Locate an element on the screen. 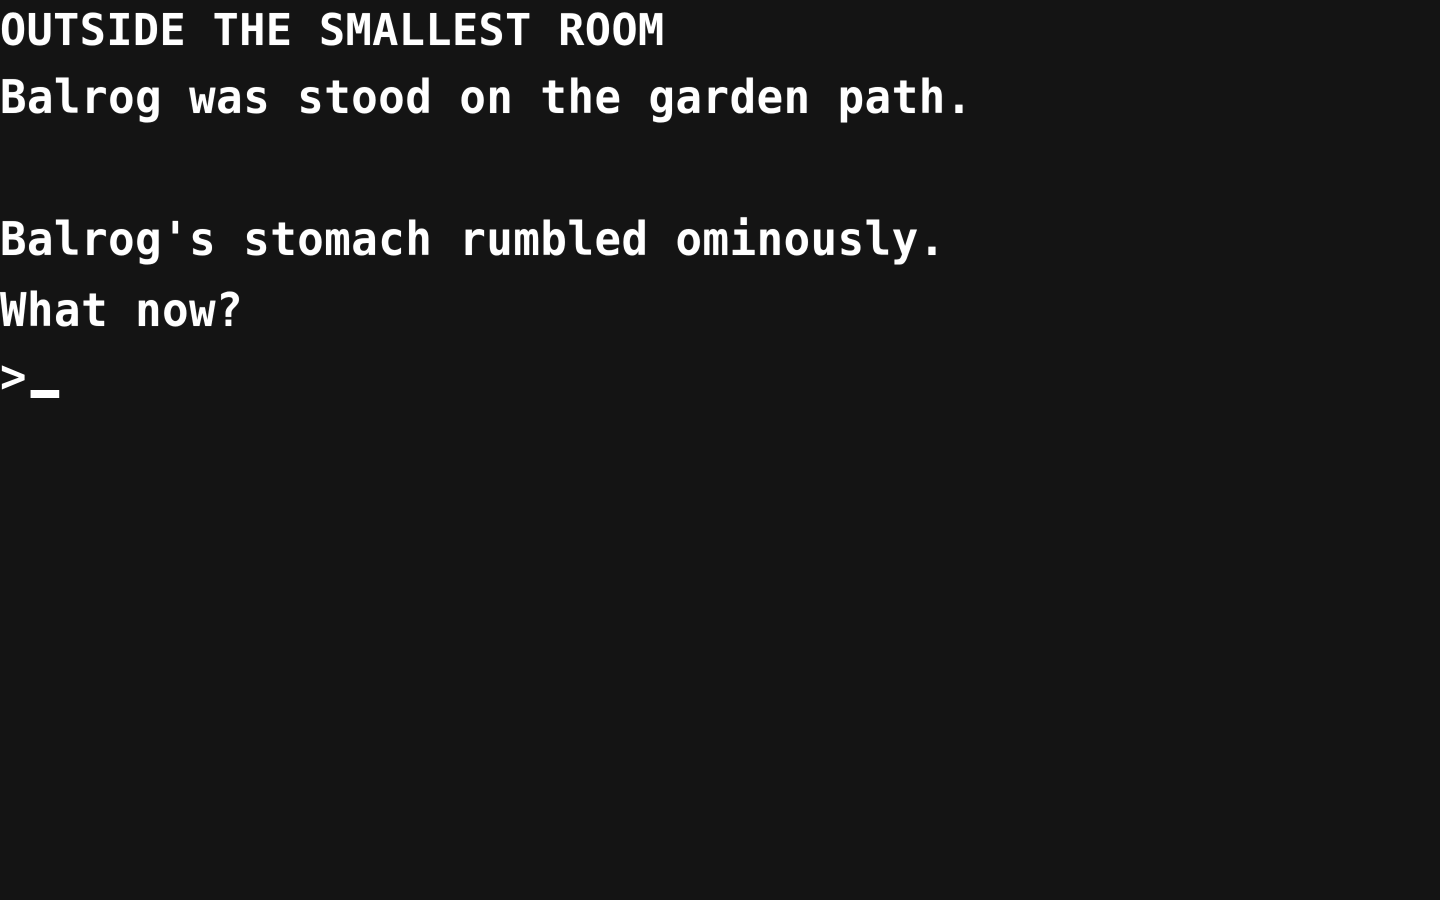 The image size is (1440, 900). location-title: OUTSIDE THE SMALLEST ROOM is located at coordinates (332, 30).